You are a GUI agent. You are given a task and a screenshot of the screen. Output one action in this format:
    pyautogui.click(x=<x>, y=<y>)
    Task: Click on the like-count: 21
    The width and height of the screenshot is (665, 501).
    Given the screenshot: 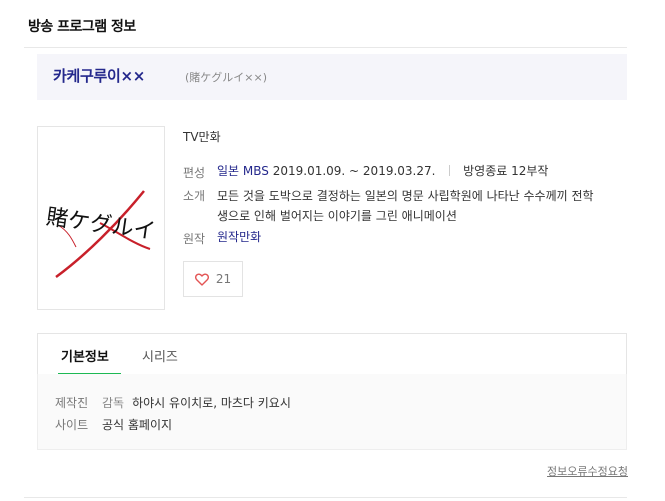 What is the action you would take?
    pyautogui.click(x=223, y=279)
    